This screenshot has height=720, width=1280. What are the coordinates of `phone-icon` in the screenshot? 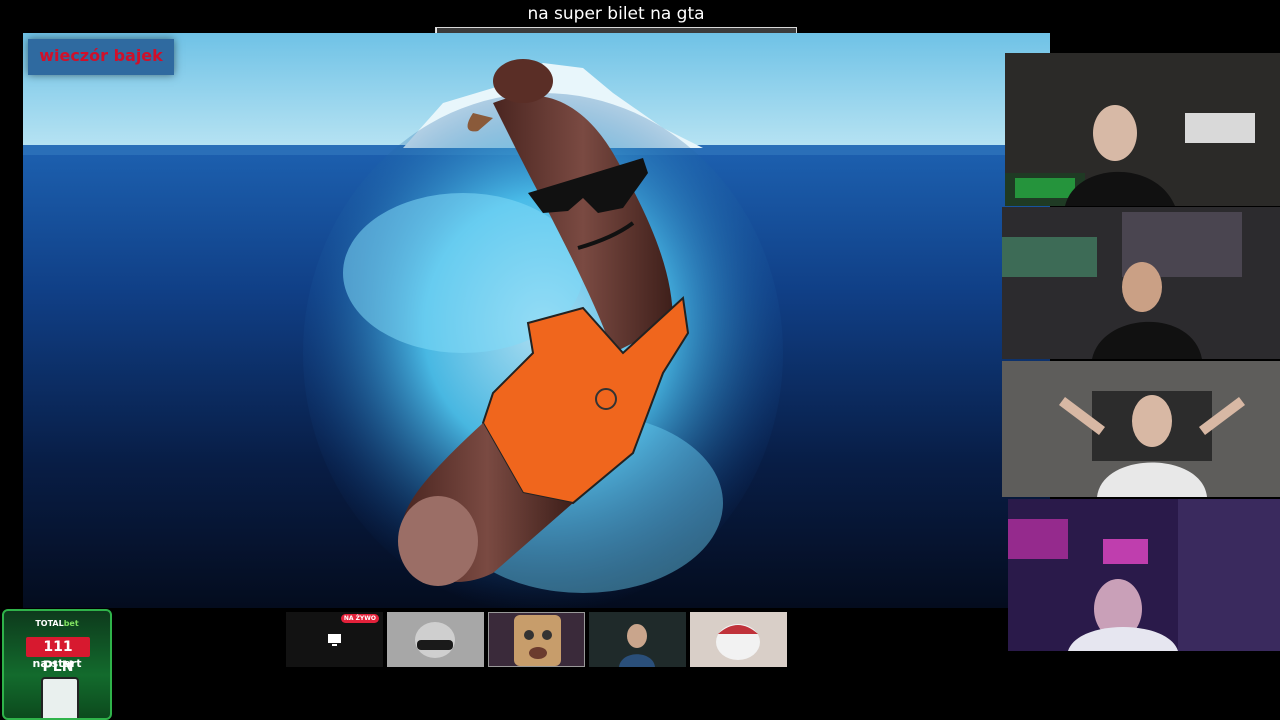 It's located at (60, 697).